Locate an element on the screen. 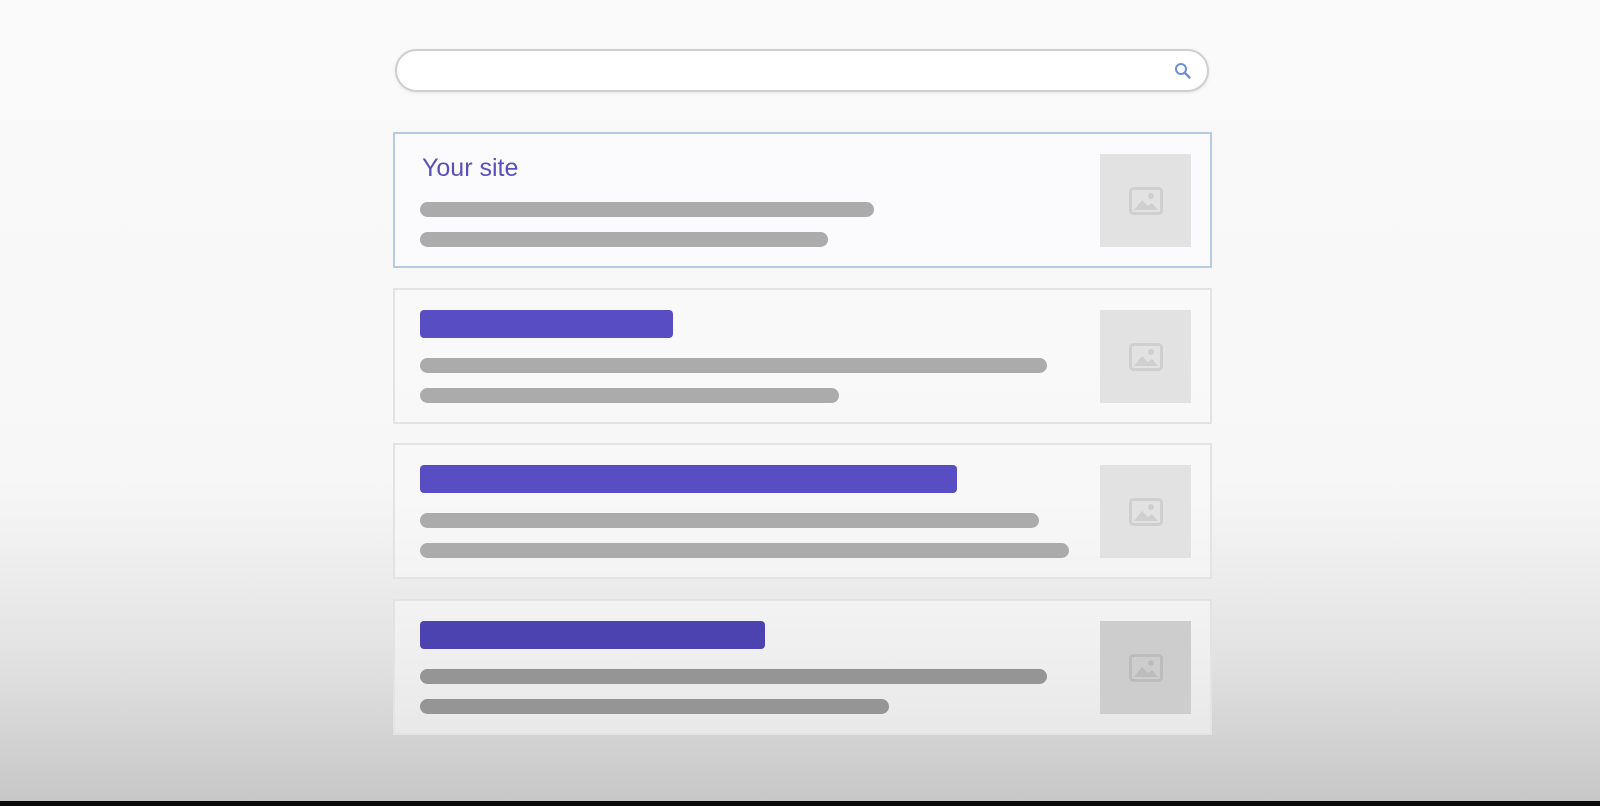 Image resolution: width=1600 pixels, height=806 pixels. search-icon is located at coordinates (1183, 71).